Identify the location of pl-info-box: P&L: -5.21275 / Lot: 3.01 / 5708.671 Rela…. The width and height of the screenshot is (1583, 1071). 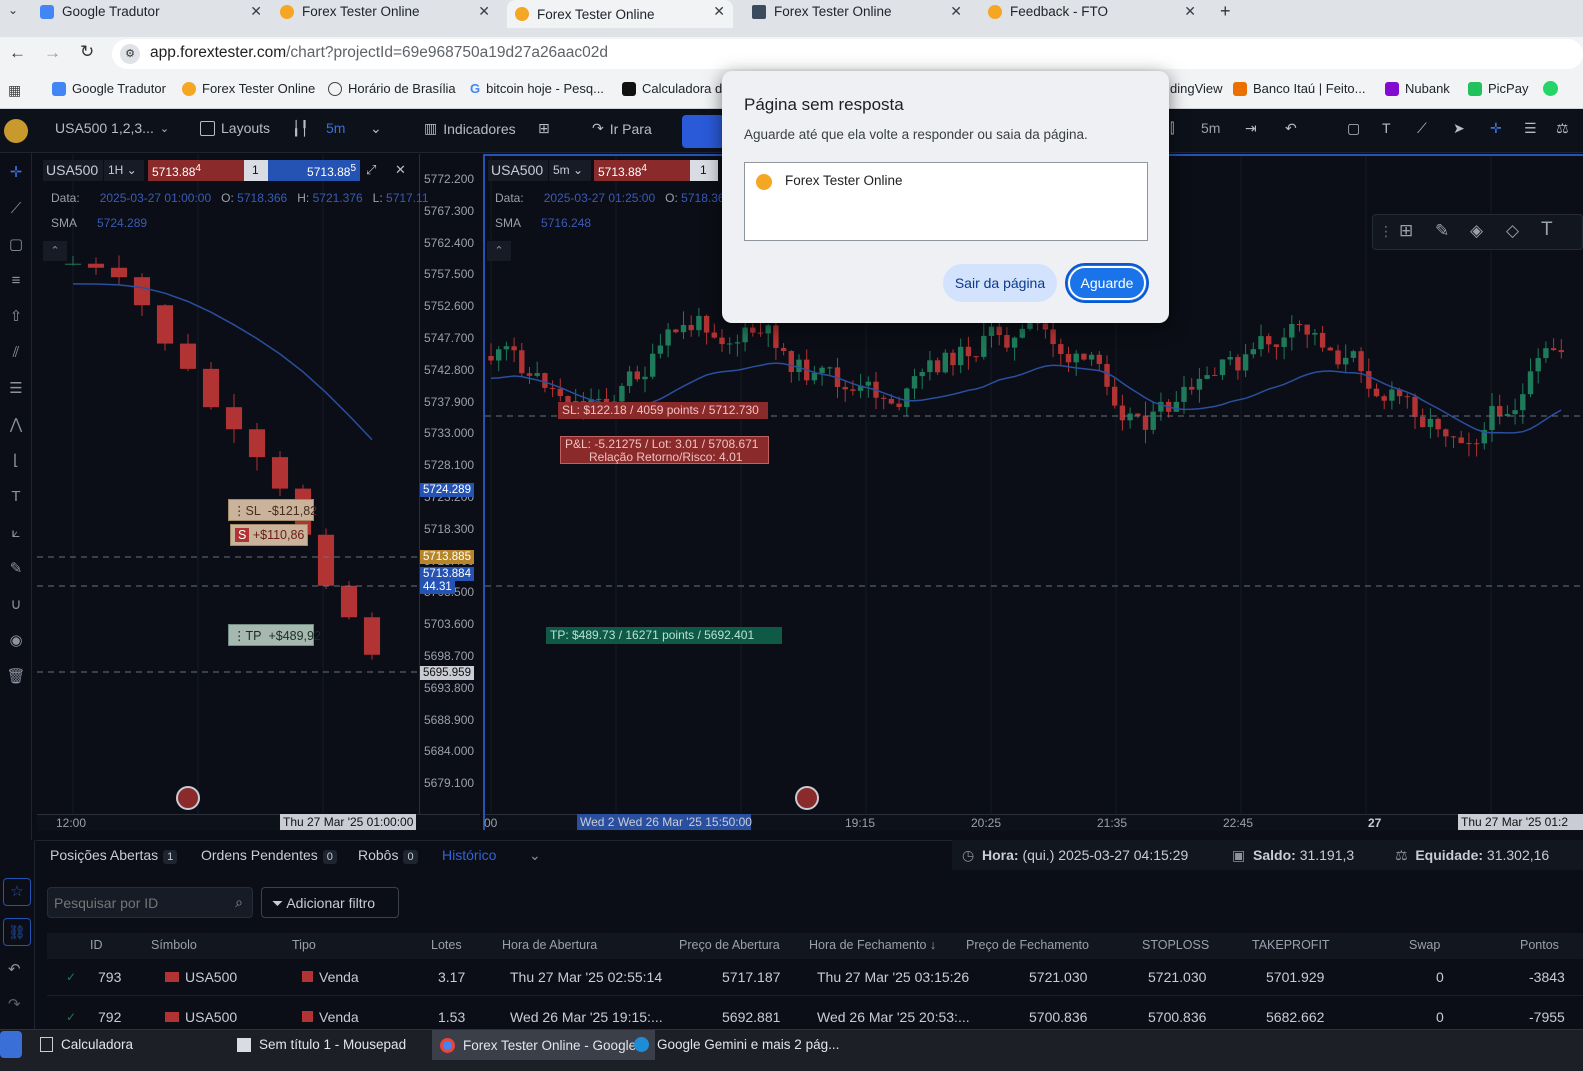
(664, 450).